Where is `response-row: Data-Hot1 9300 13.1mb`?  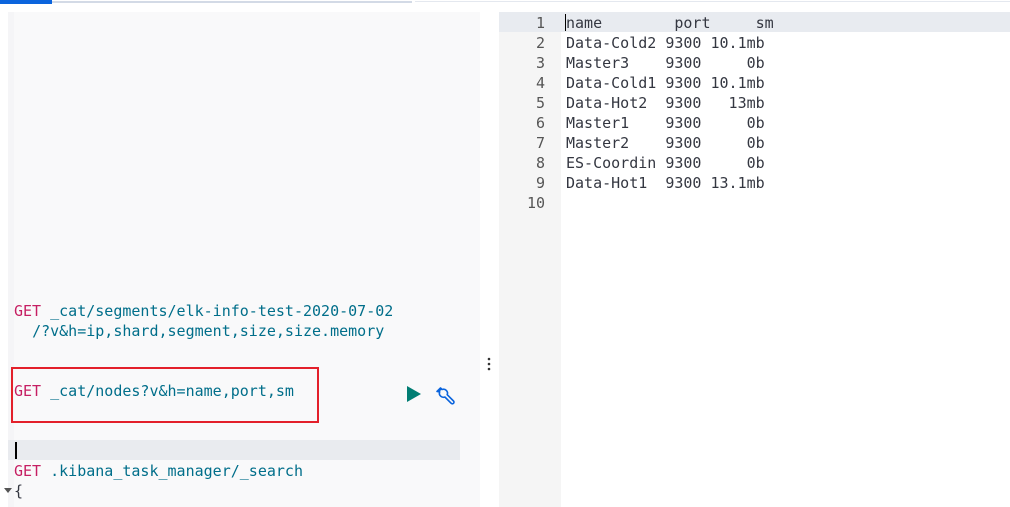 response-row: Data-Hot1 9300 13.1mb is located at coordinates (665, 183).